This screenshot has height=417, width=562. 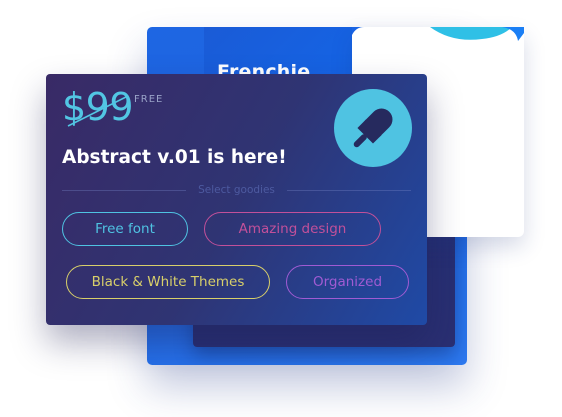 What do you see at coordinates (168, 282) in the screenshot?
I see `goodie-black-white-themes-button: Black & White Themes` at bounding box center [168, 282].